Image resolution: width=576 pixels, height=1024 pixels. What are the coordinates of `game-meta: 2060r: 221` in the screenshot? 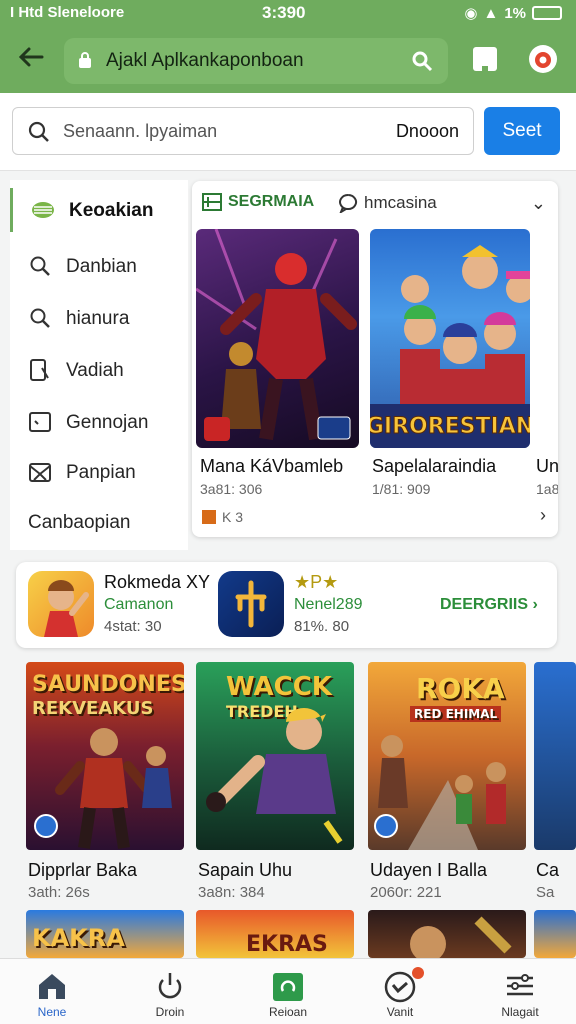 It's located at (406, 892).